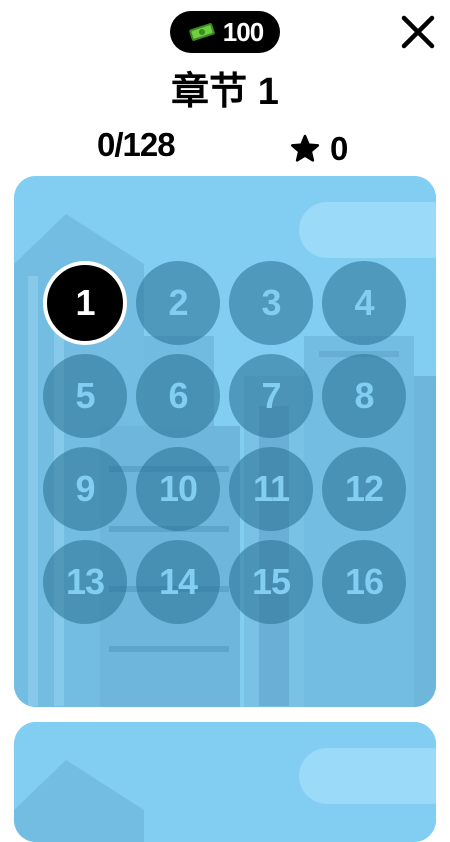 The width and height of the screenshot is (450, 842). What do you see at coordinates (85, 303) in the screenshot?
I see `level-button-current: 1` at bounding box center [85, 303].